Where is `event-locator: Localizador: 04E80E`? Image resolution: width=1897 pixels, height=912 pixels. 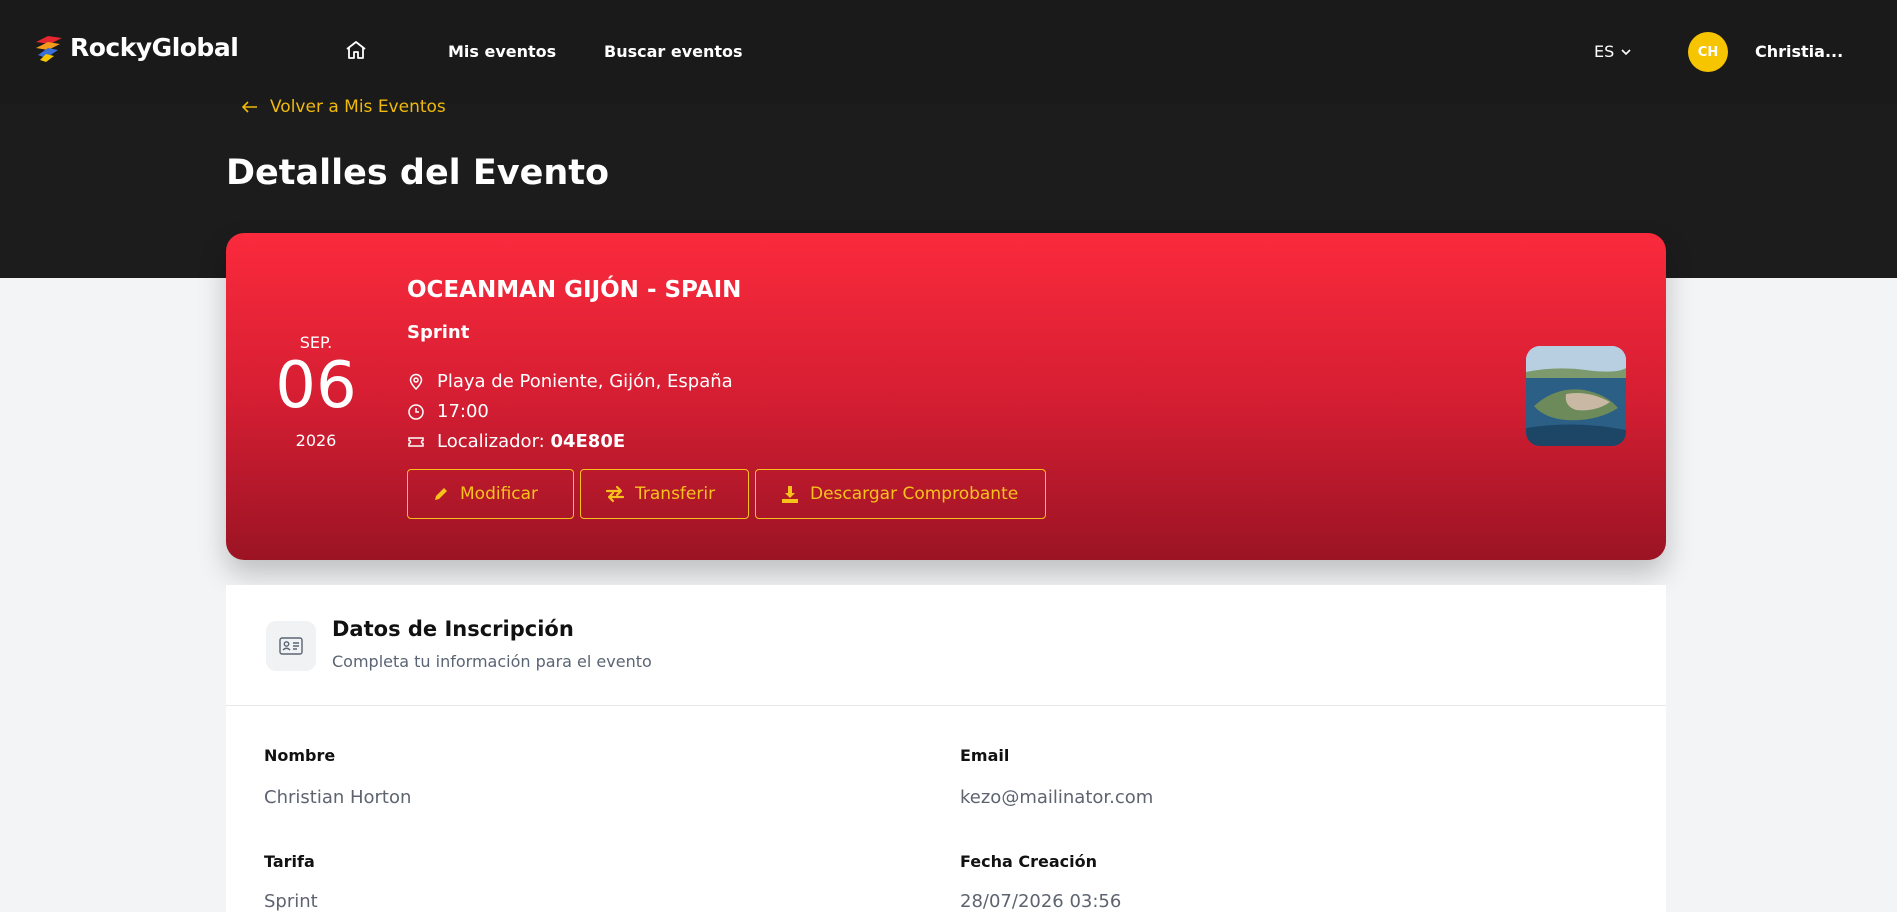
event-locator: Localizador: 04E80E is located at coordinates (516, 441).